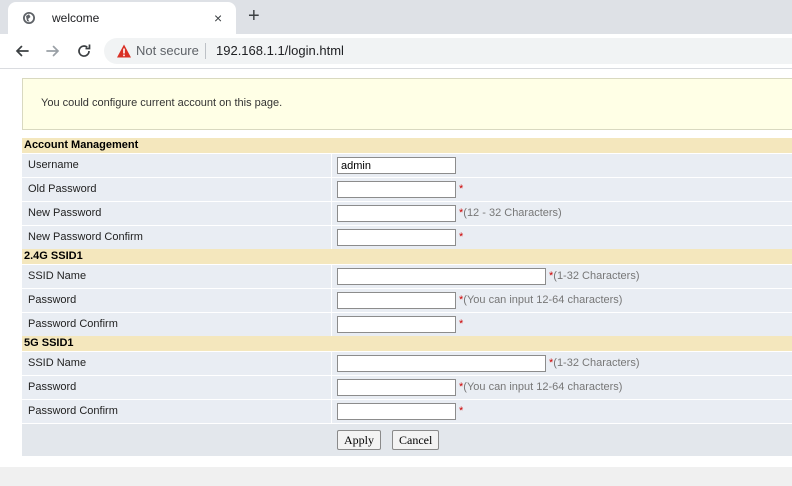  What do you see at coordinates (122, 18) in the screenshot?
I see `browser-tab: welcome ×` at bounding box center [122, 18].